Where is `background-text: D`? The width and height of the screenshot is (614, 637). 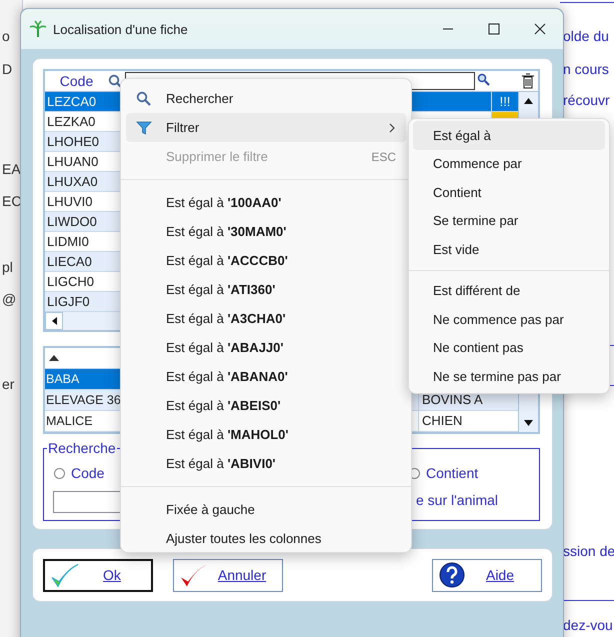
background-text: D is located at coordinates (7, 69).